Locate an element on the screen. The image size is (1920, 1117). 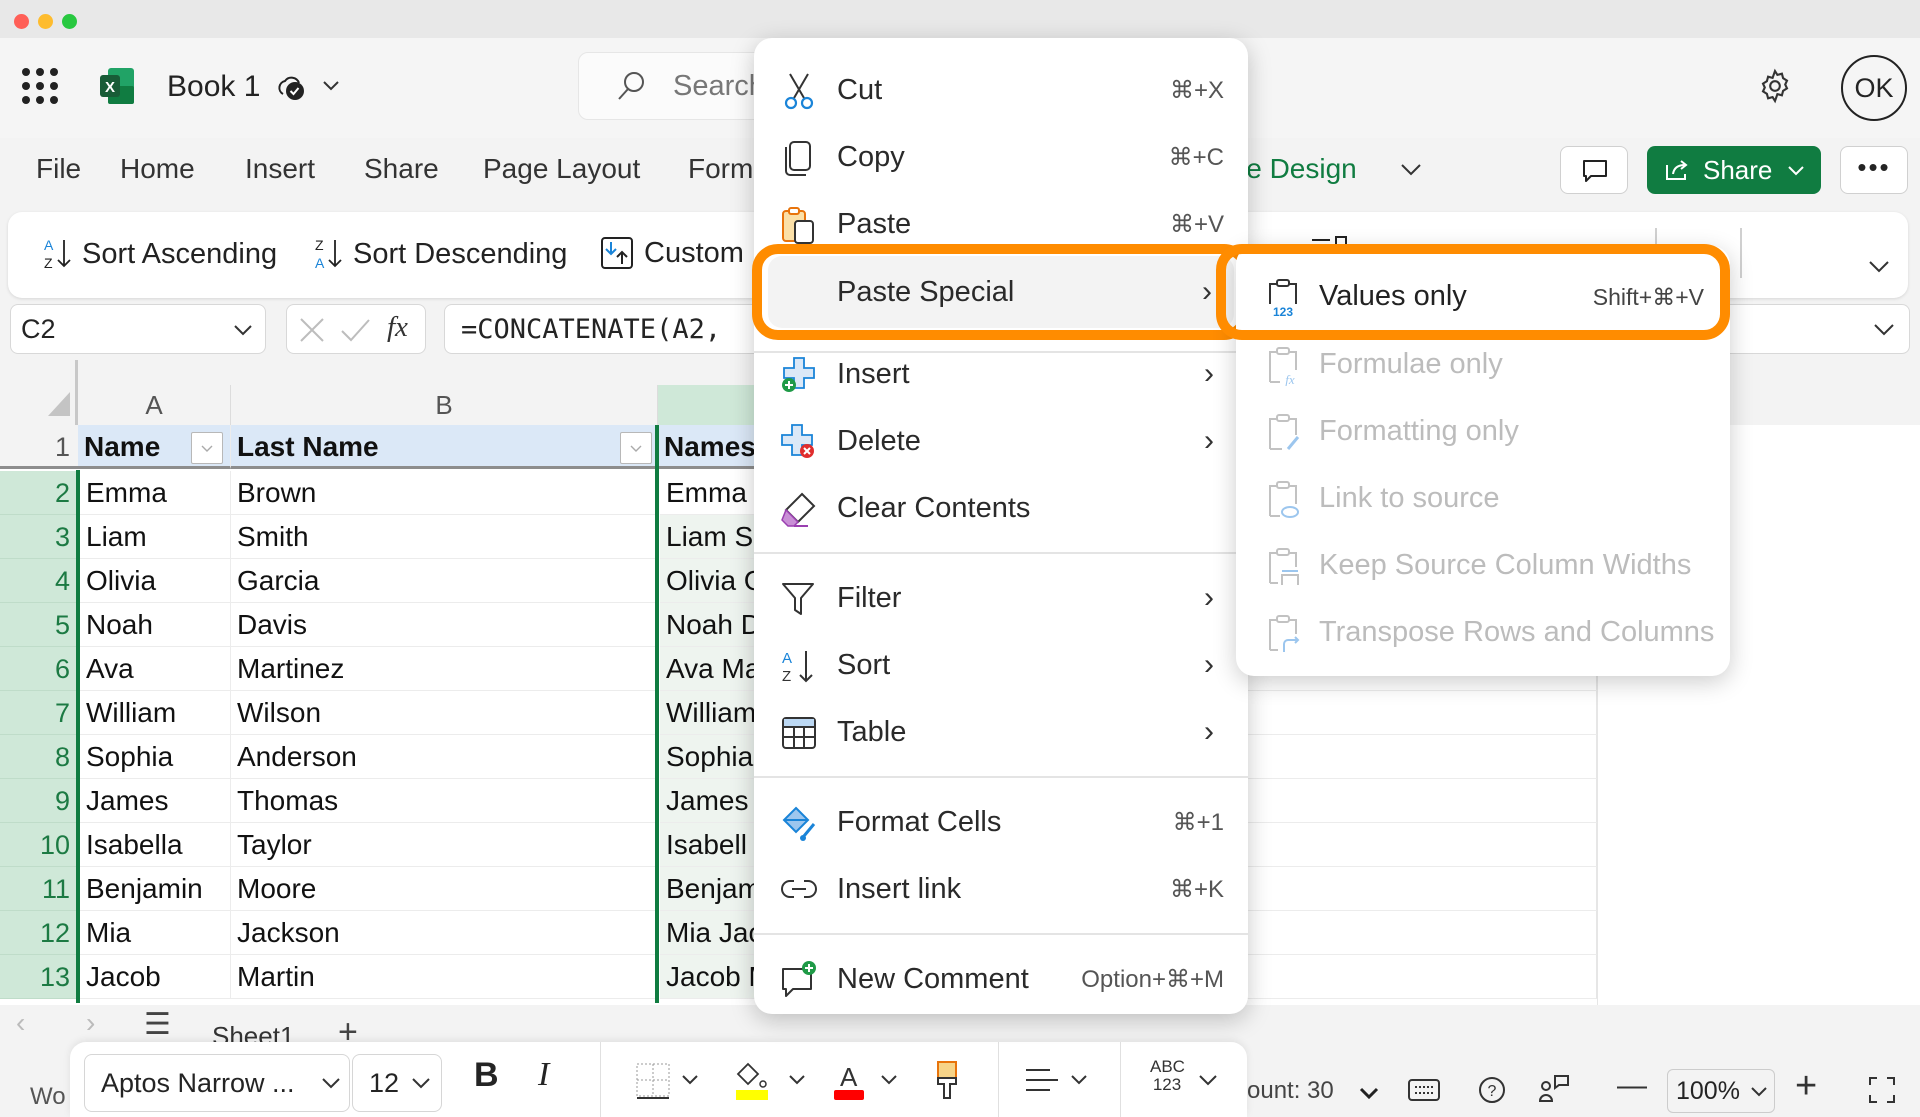
fill-color-icon is located at coordinates (774, 1082).